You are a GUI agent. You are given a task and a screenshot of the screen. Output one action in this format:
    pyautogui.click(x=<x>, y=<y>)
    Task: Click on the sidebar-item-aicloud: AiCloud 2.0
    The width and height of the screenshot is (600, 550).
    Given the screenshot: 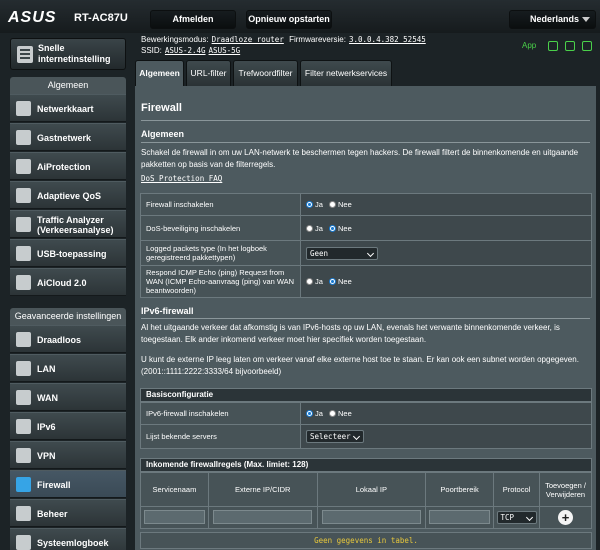 What is the action you would take?
    pyautogui.click(x=68, y=282)
    